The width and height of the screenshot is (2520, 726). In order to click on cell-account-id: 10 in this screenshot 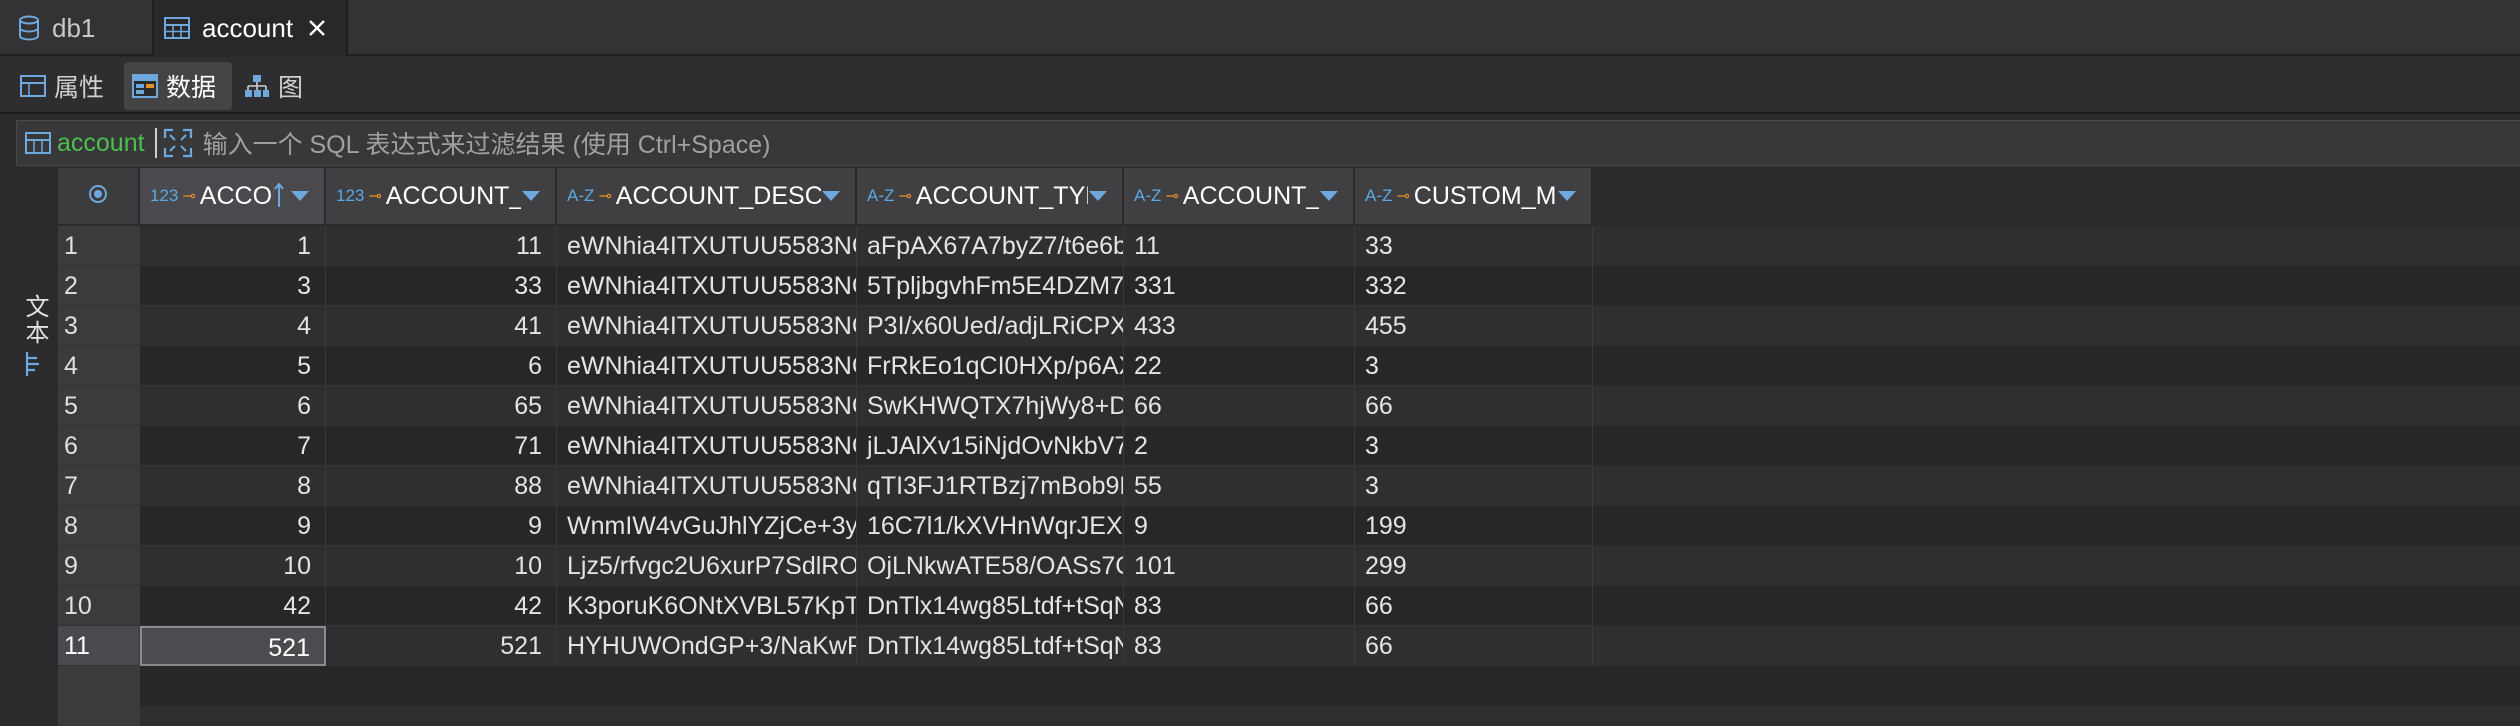, I will do `click(233, 566)`.